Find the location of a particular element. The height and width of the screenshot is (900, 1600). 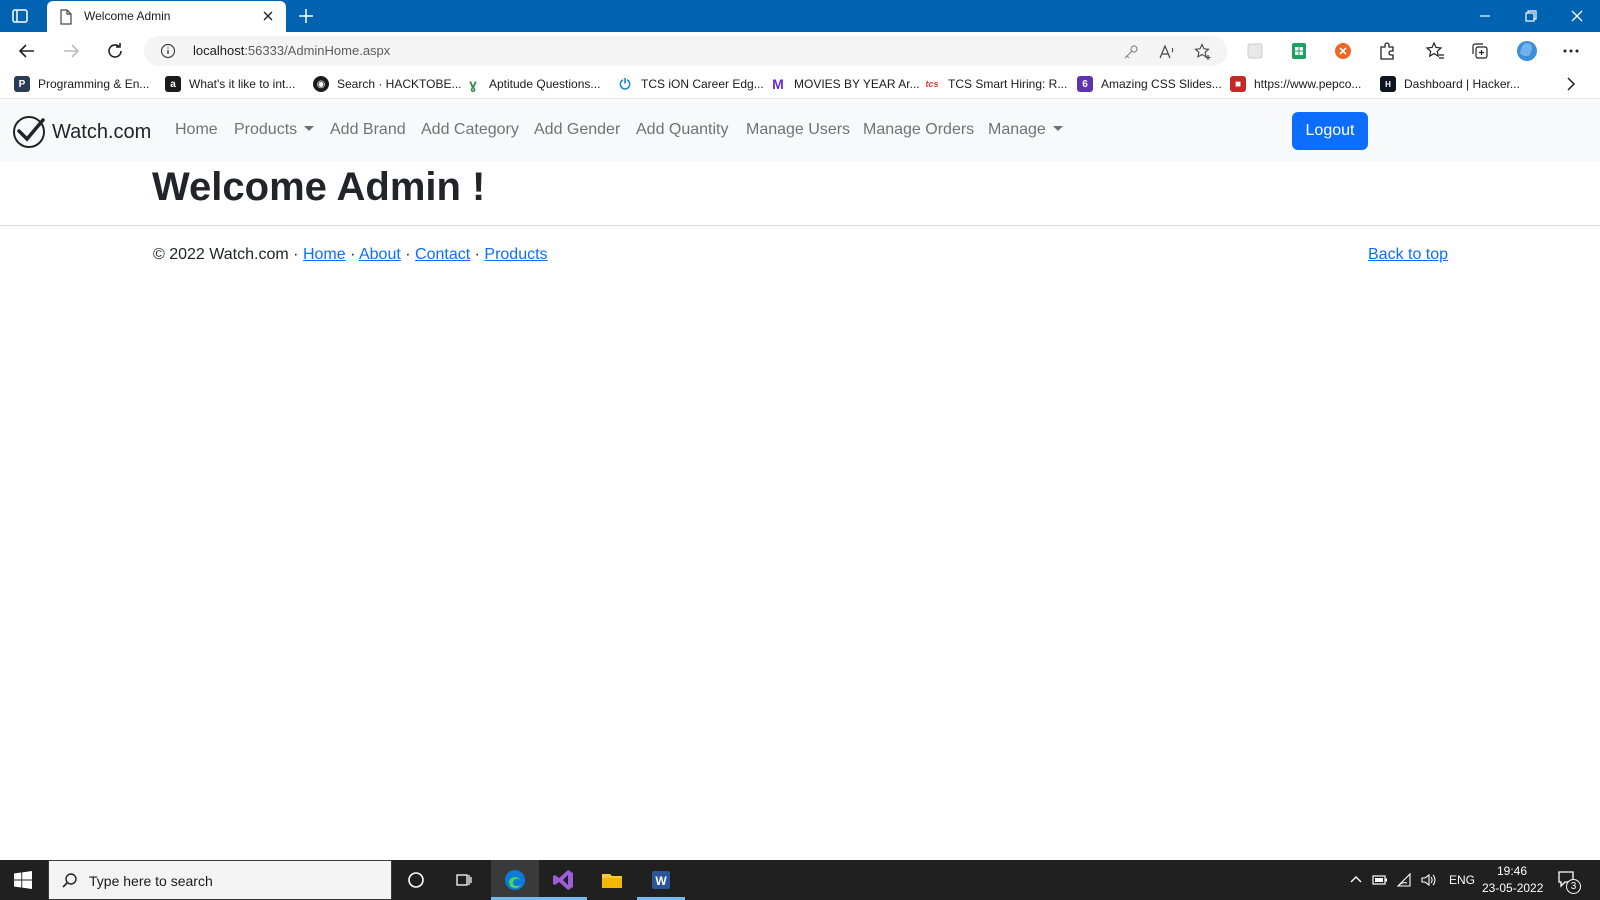

edge-icon is located at coordinates (515, 880).